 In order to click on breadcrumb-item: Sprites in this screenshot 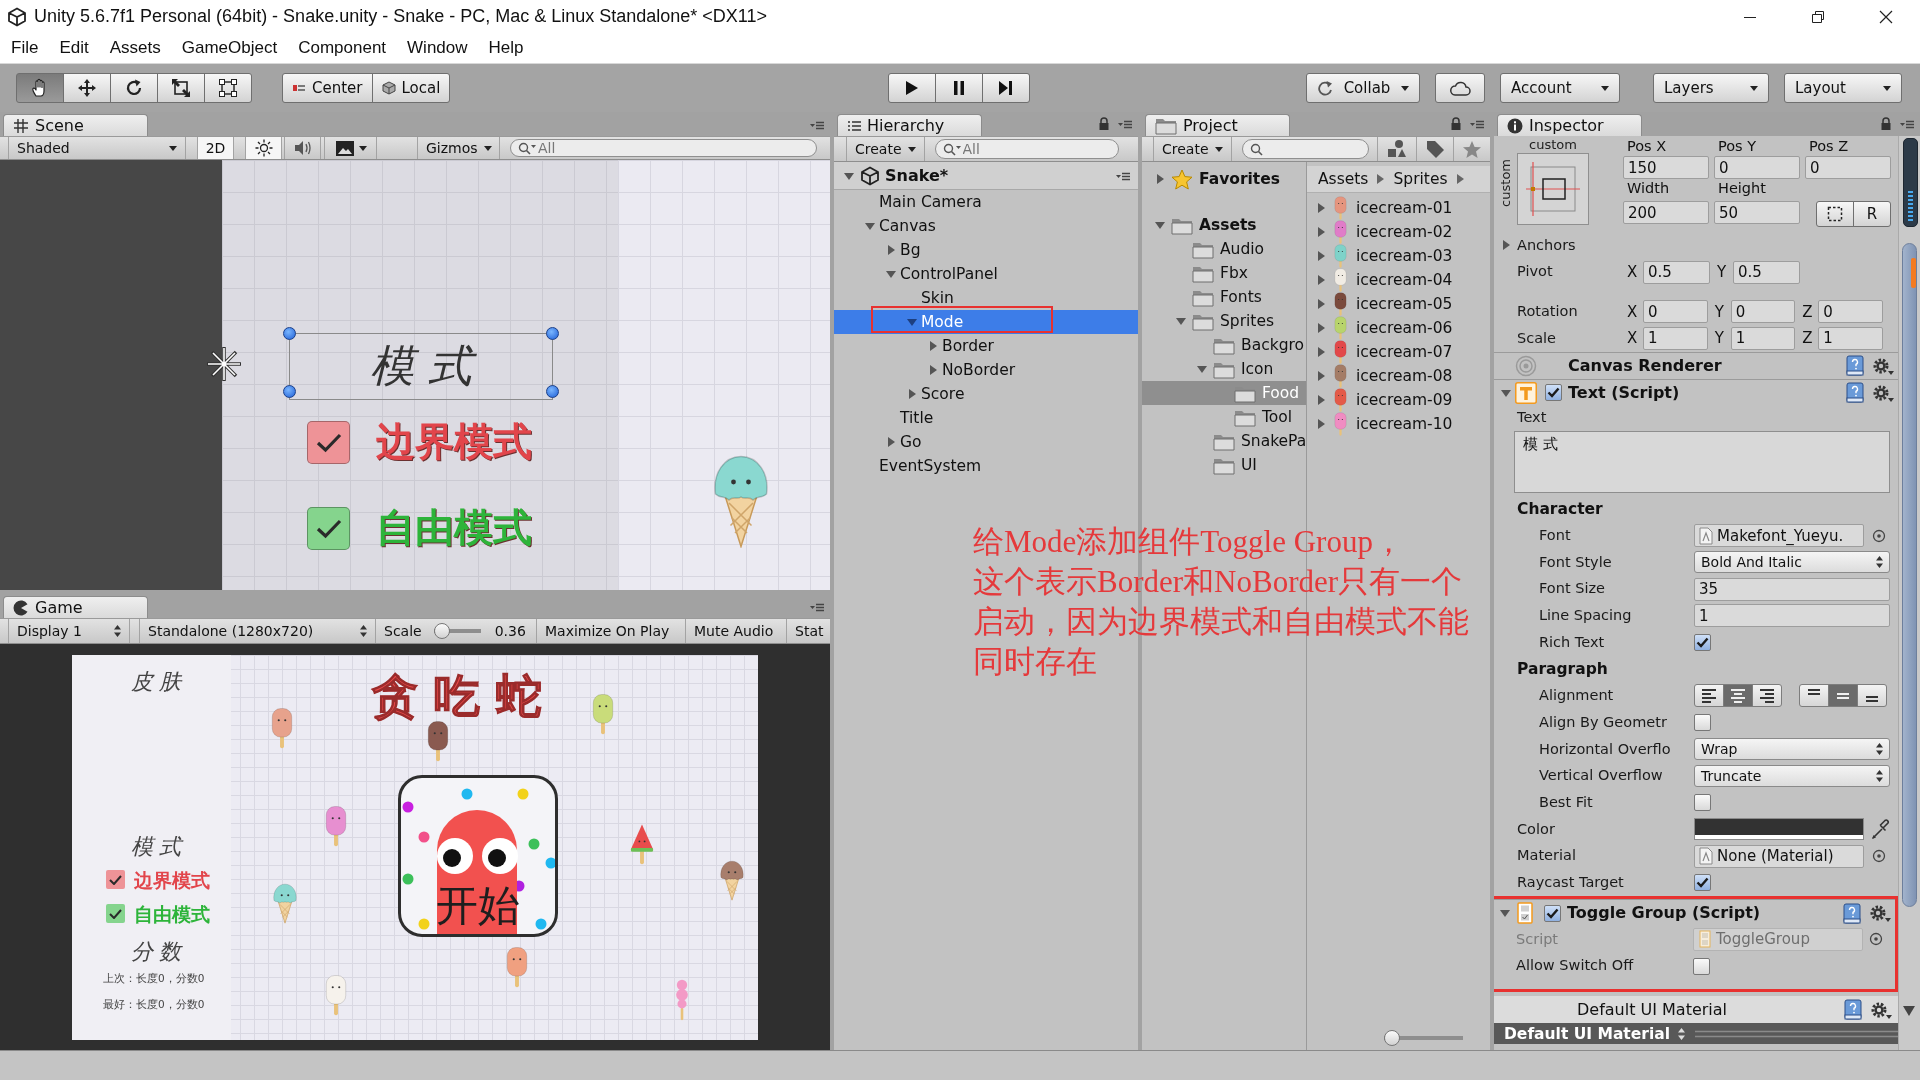, I will do `click(1420, 179)`.